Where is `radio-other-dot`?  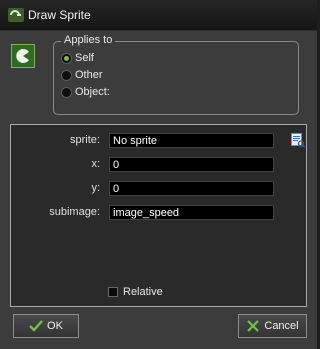
radio-other-dot is located at coordinates (66, 75).